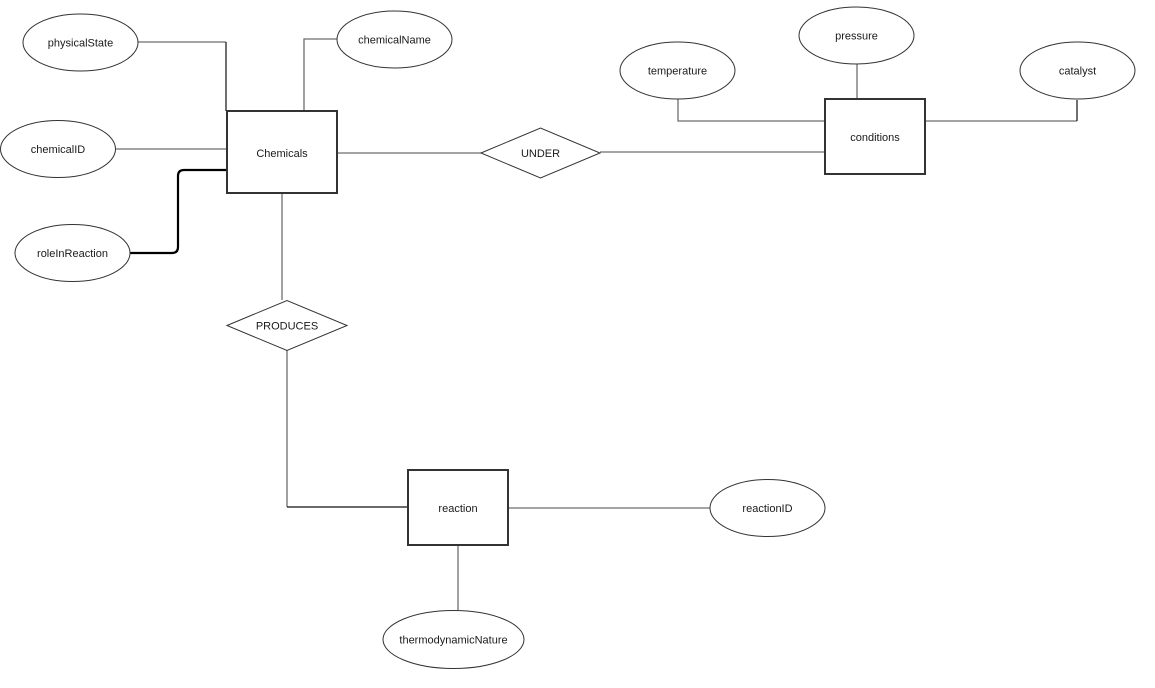 The width and height of the screenshot is (1155, 688). I want to click on relationship-label: UNDER, so click(540, 154).